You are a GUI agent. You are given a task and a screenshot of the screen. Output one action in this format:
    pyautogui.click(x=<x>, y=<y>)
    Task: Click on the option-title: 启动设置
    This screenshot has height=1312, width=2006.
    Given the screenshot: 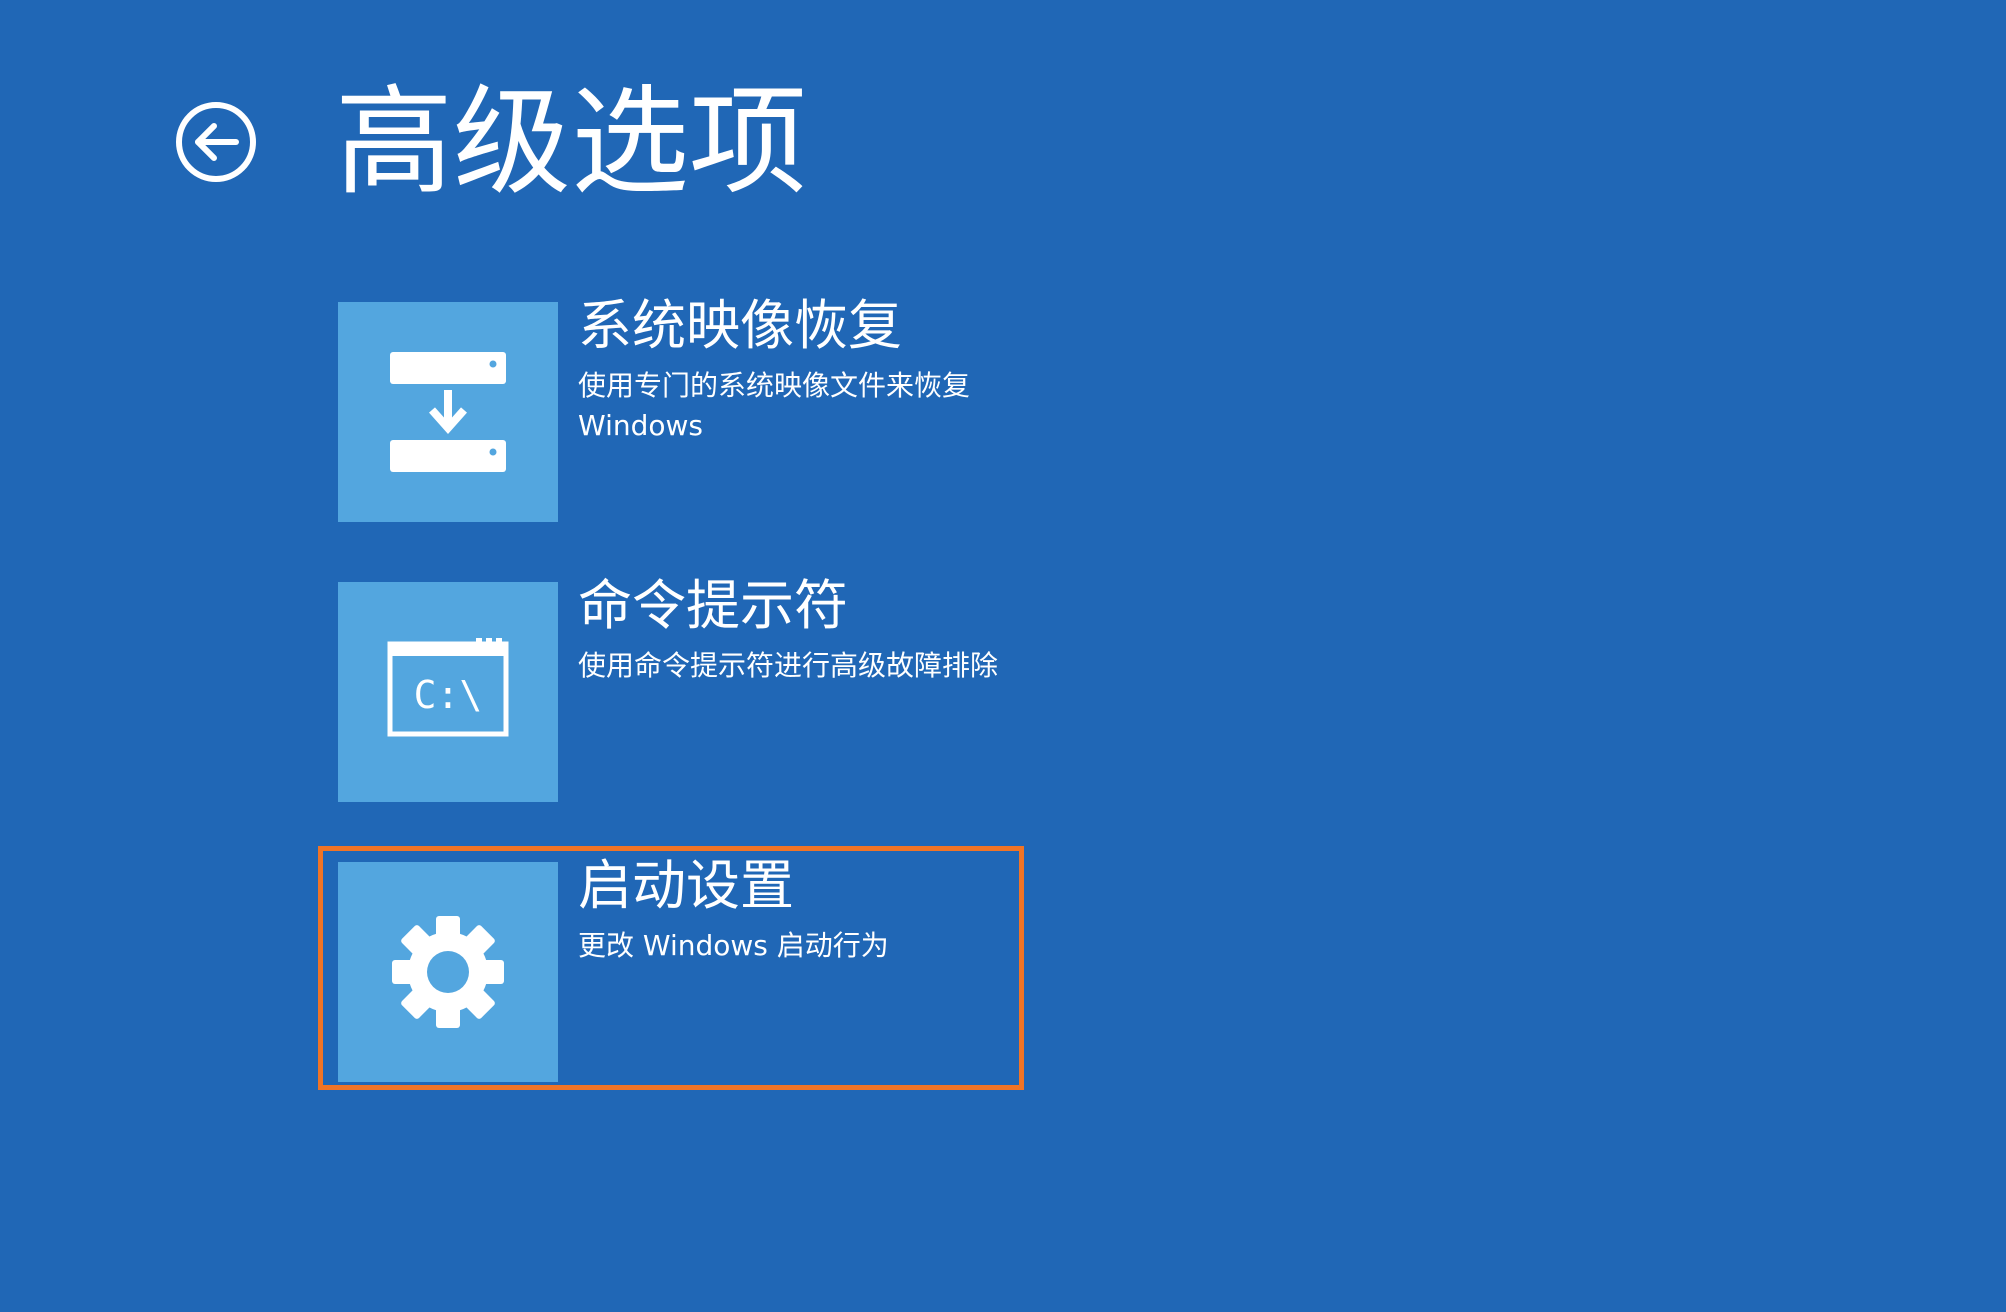 What is the action you would take?
    pyautogui.click(x=686, y=885)
    